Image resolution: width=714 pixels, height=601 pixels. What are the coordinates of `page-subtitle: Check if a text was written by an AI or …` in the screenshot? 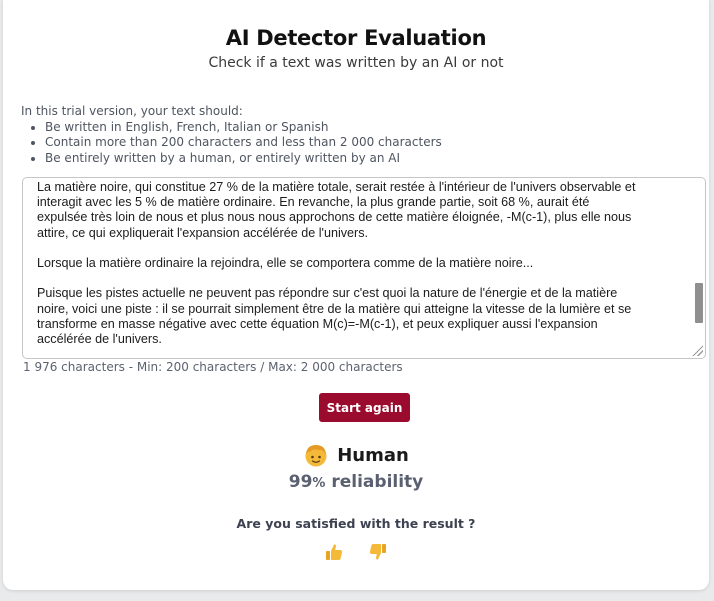 It's located at (356, 63).